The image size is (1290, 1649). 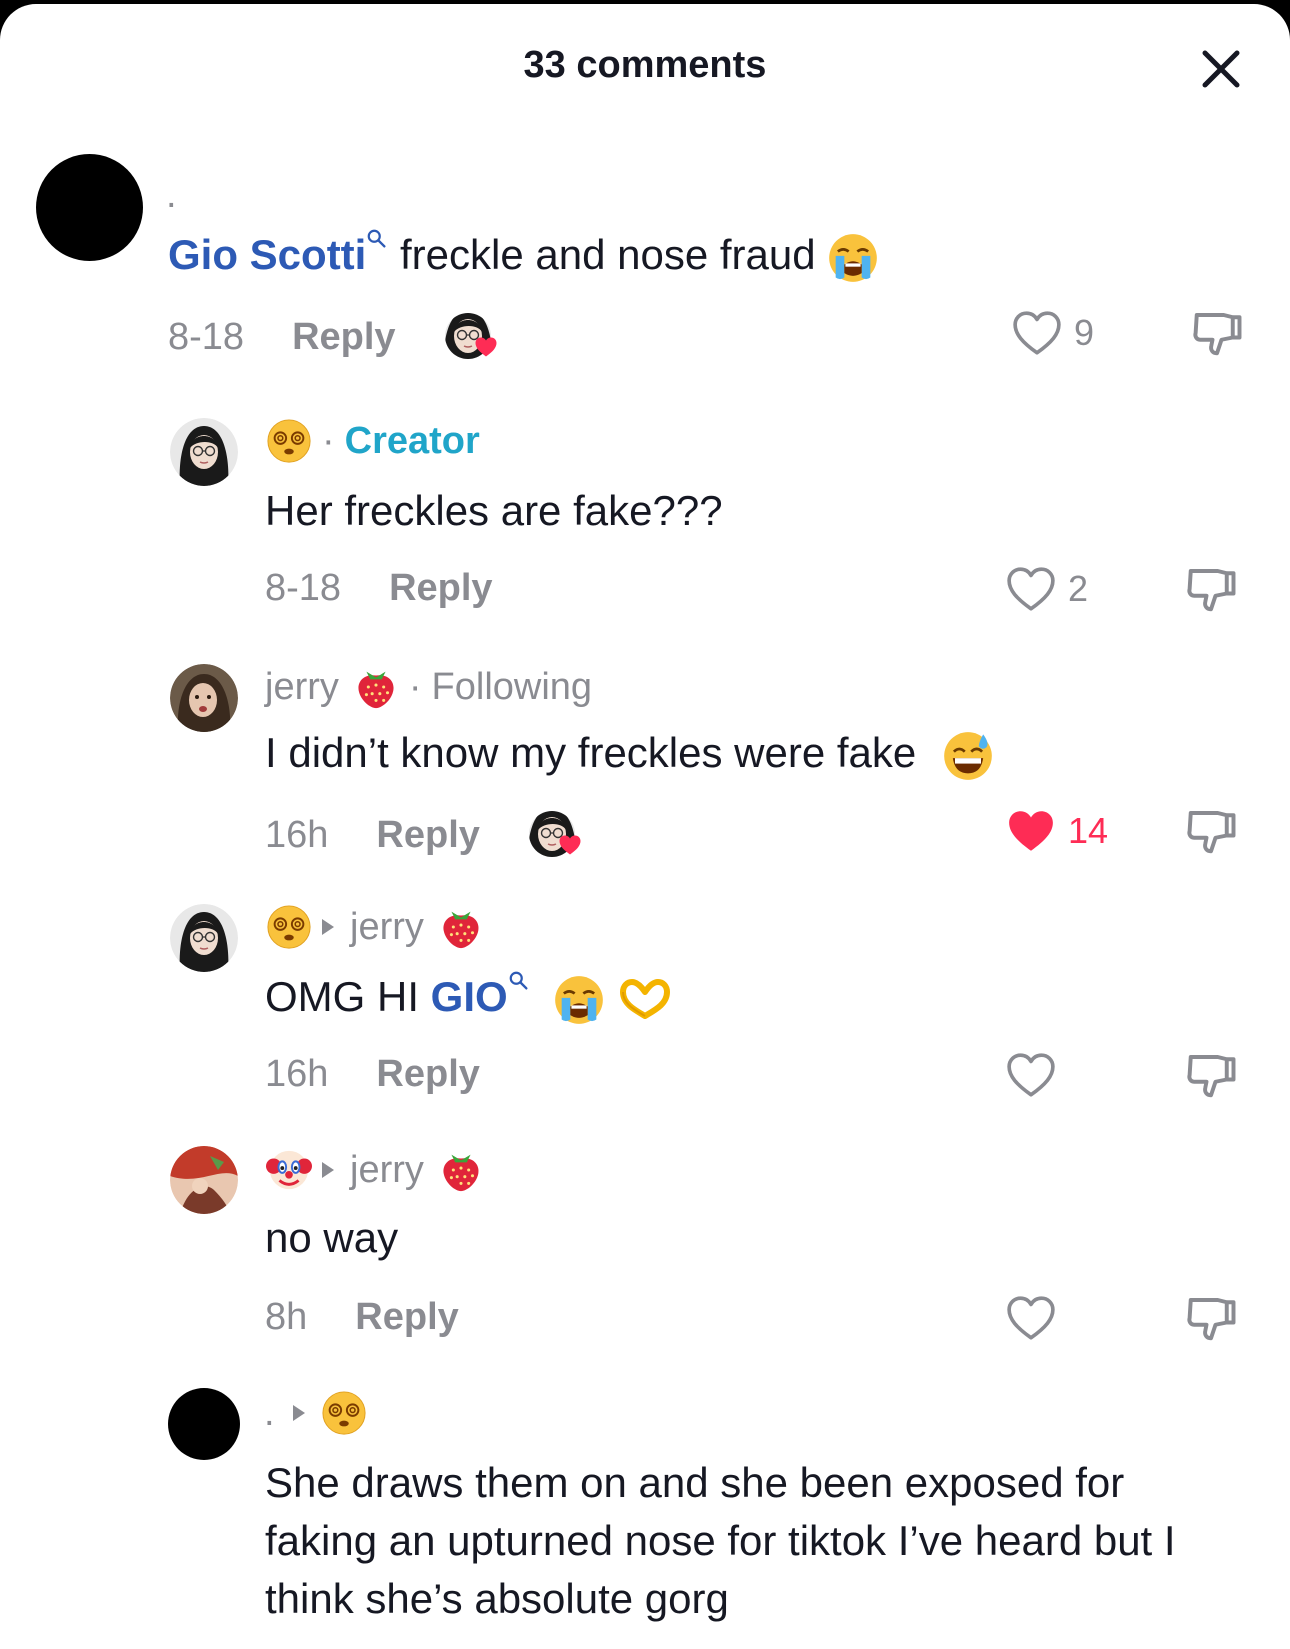 I want to click on comment-date: 8h, so click(x=286, y=1317).